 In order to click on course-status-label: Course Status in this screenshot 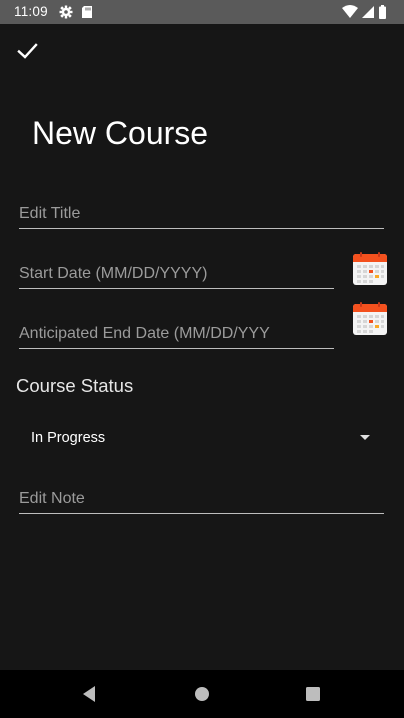, I will do `click(75, 385)`.